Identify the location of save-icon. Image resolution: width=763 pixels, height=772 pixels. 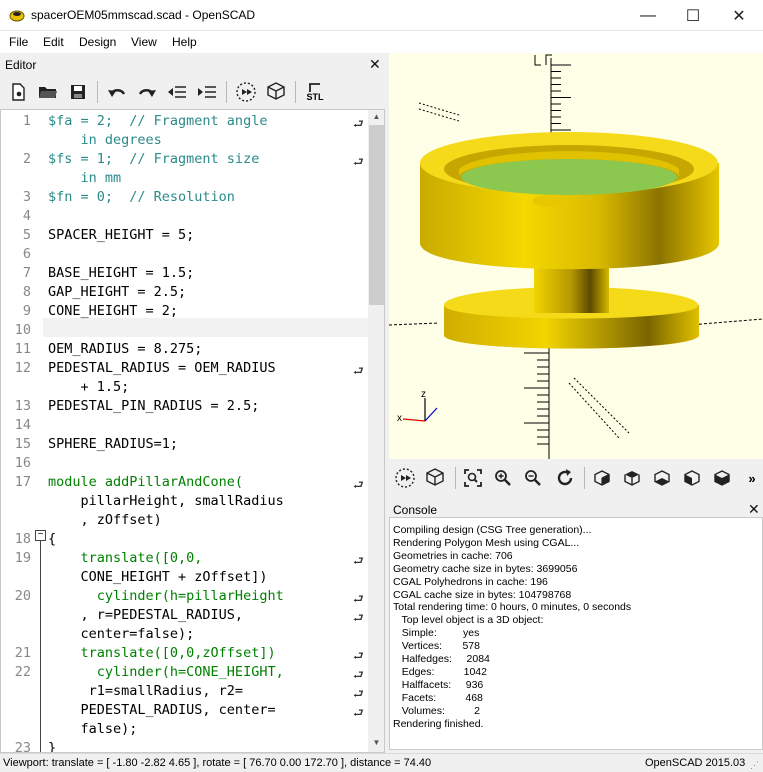
(78, 92).